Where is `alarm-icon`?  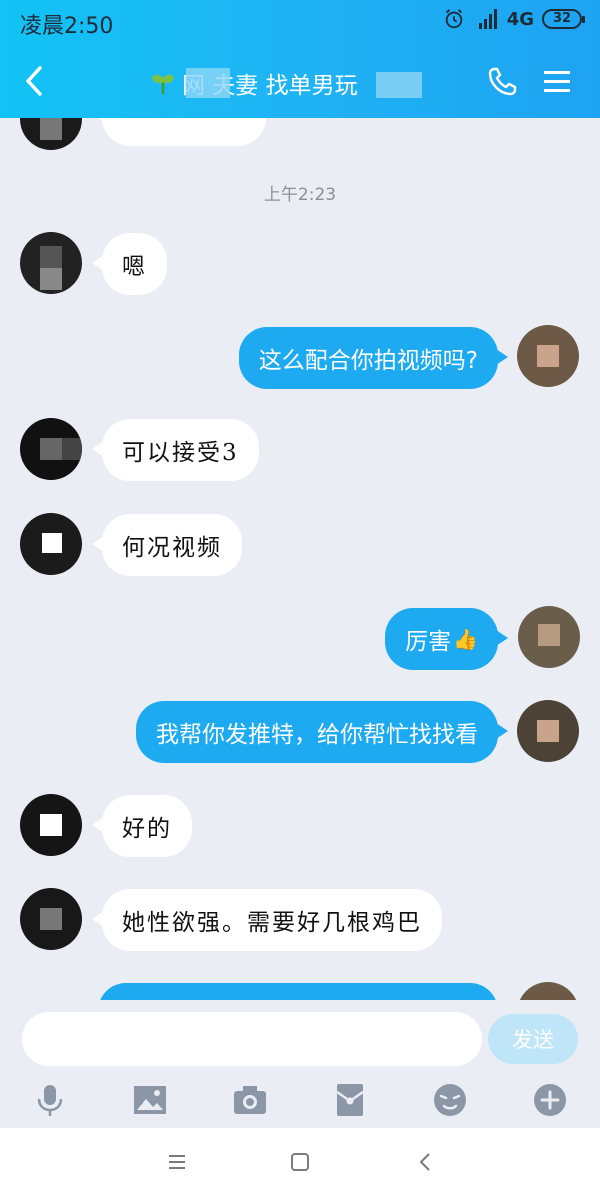
alarm-icon is located at coordinates (453, 19).